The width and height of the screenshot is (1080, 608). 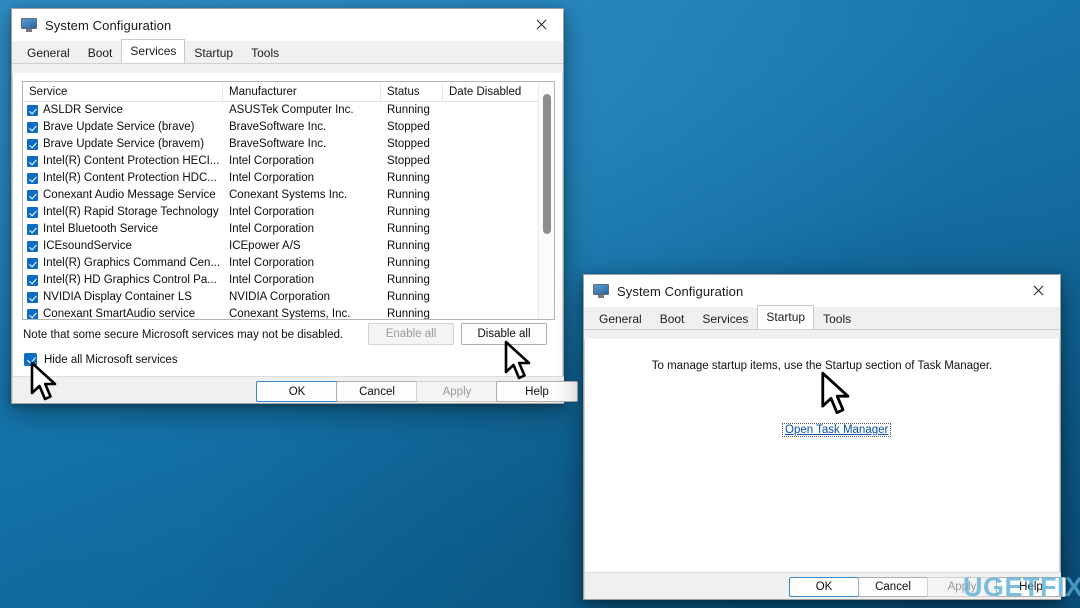 What do you see at coordinates (302, 91) in the screenshot?
I see `column-header-manufacturer: Manufacturer` at bounding box center [302, 91].